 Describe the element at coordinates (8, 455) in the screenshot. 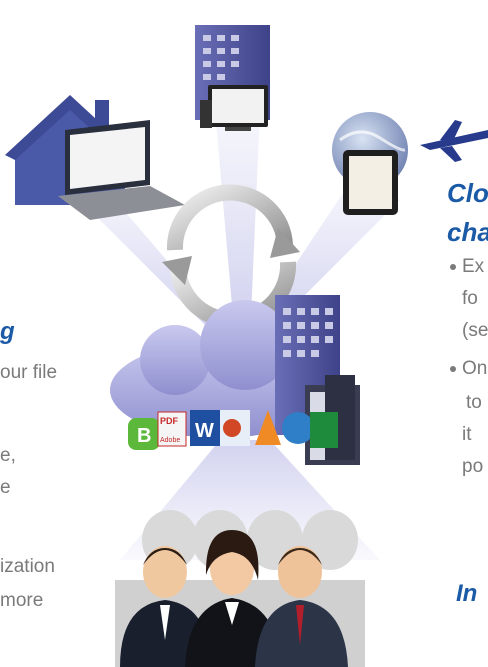

I see `left-text-line-2: e,` at that location.